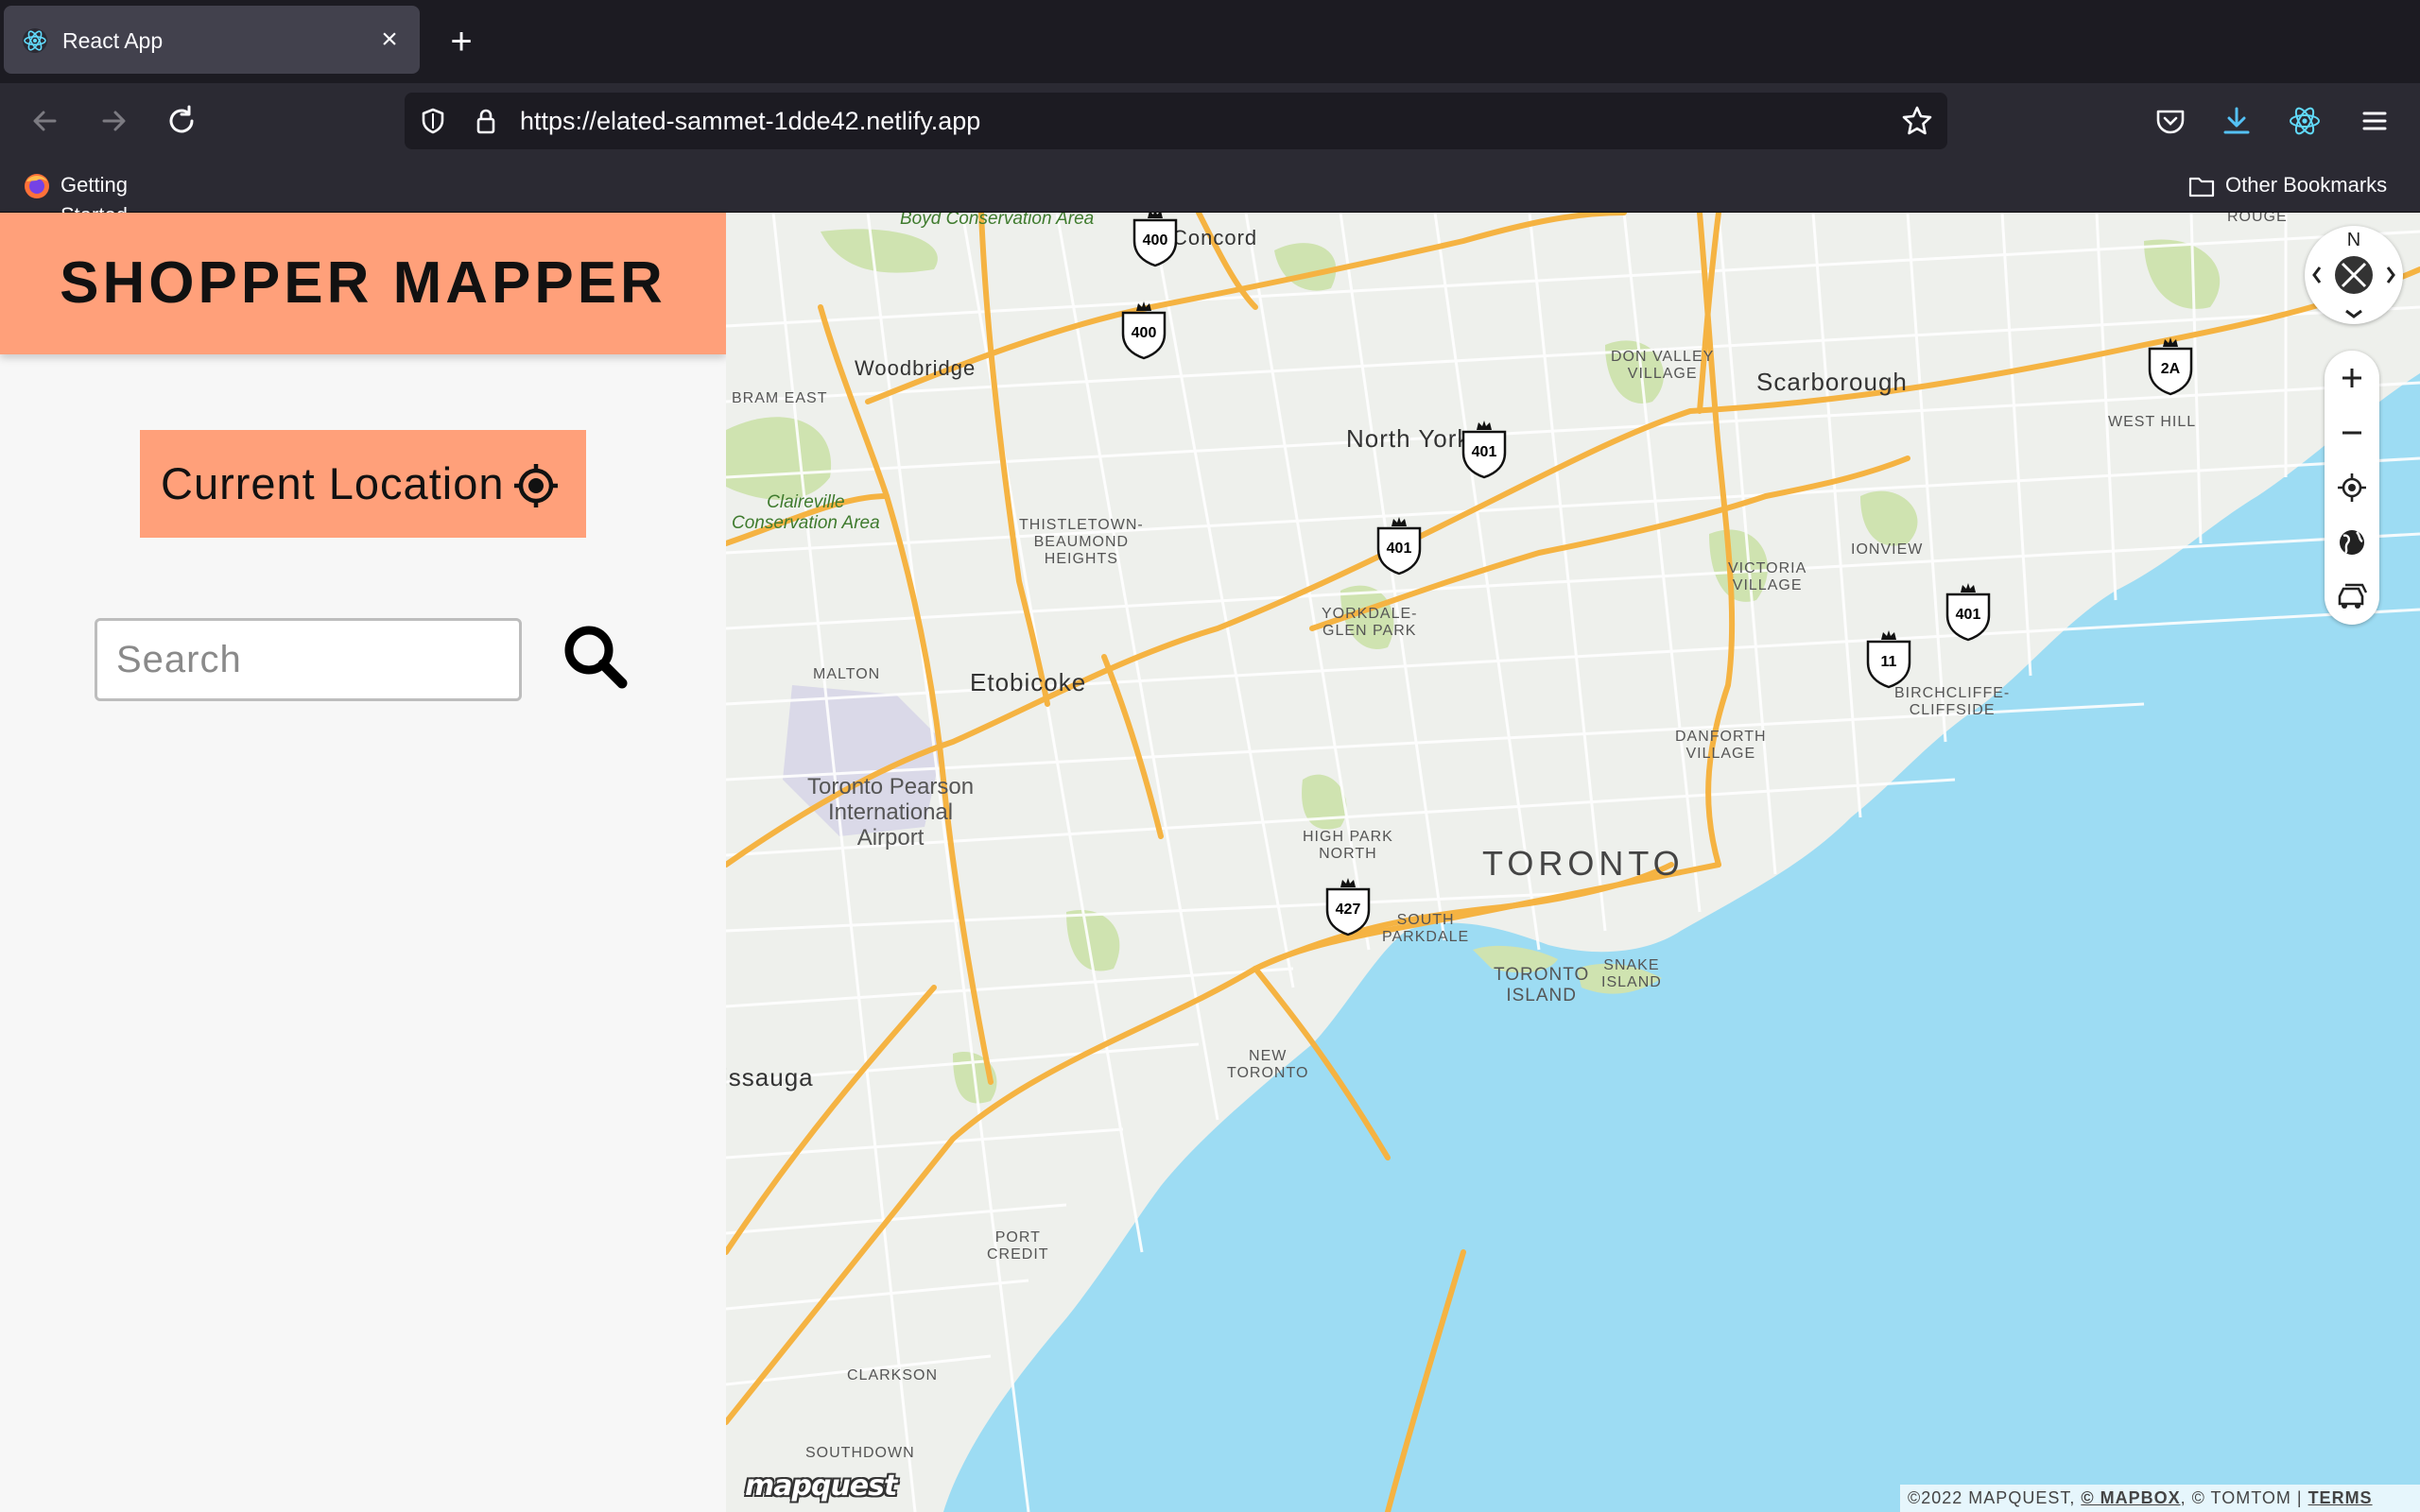 This screenshot has height=1512, width=2420. What do you see at coordinates (2375, 121) in the screenshot?
I see `hamburger-menu-icon` at bounding box center [2375, 121].